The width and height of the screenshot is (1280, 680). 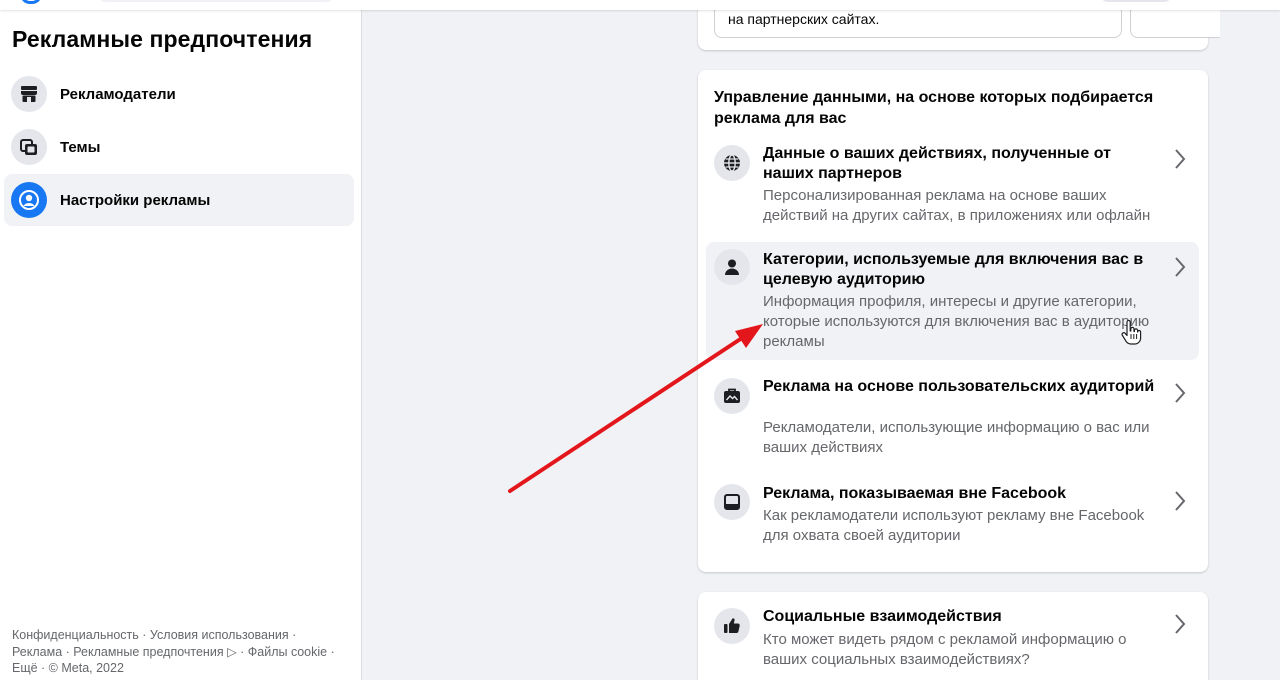 I want to click on person-icon, so click(x=732, y=267).